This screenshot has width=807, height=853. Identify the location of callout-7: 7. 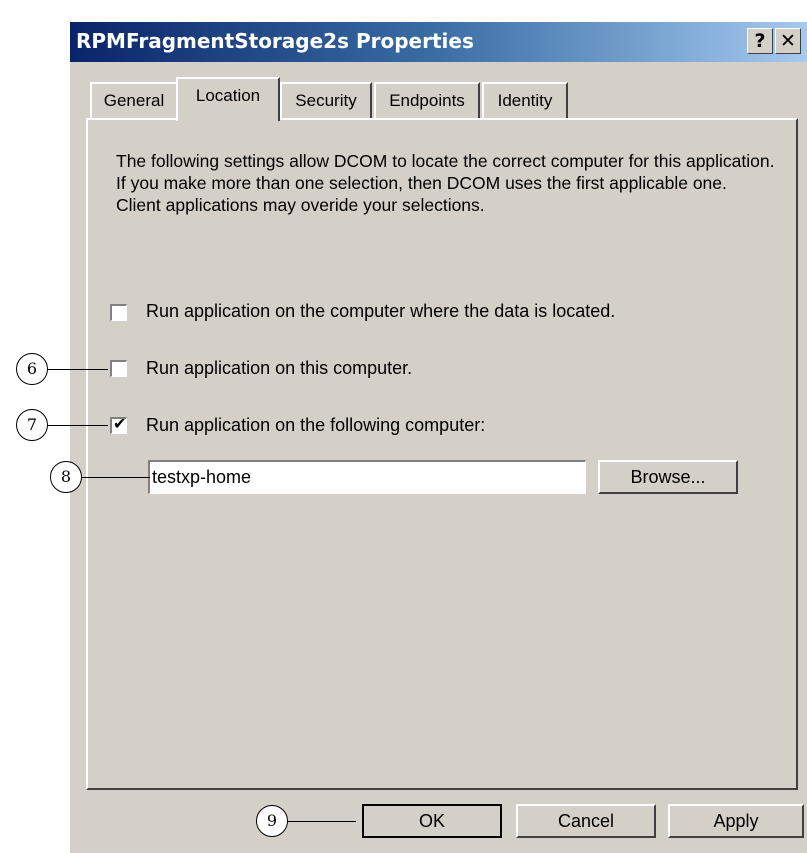
(32, 425).